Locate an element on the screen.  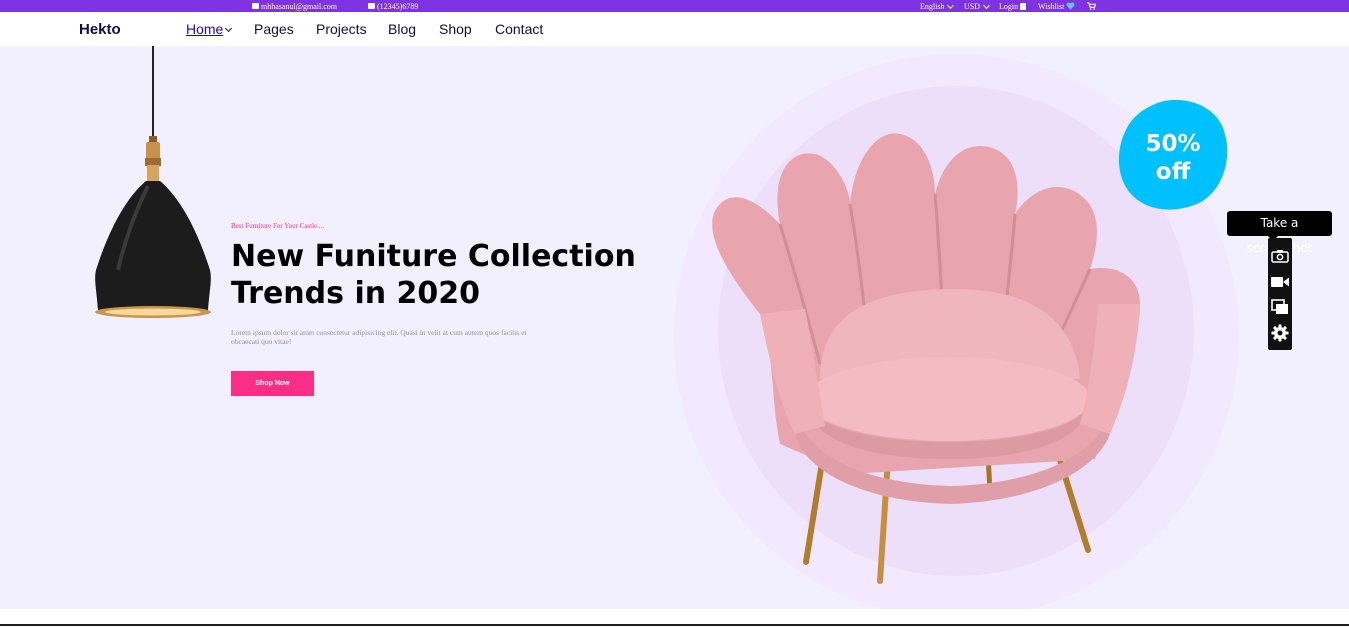
email-text: mhhasanul@gmail.com is located at coordinates (299, 6).